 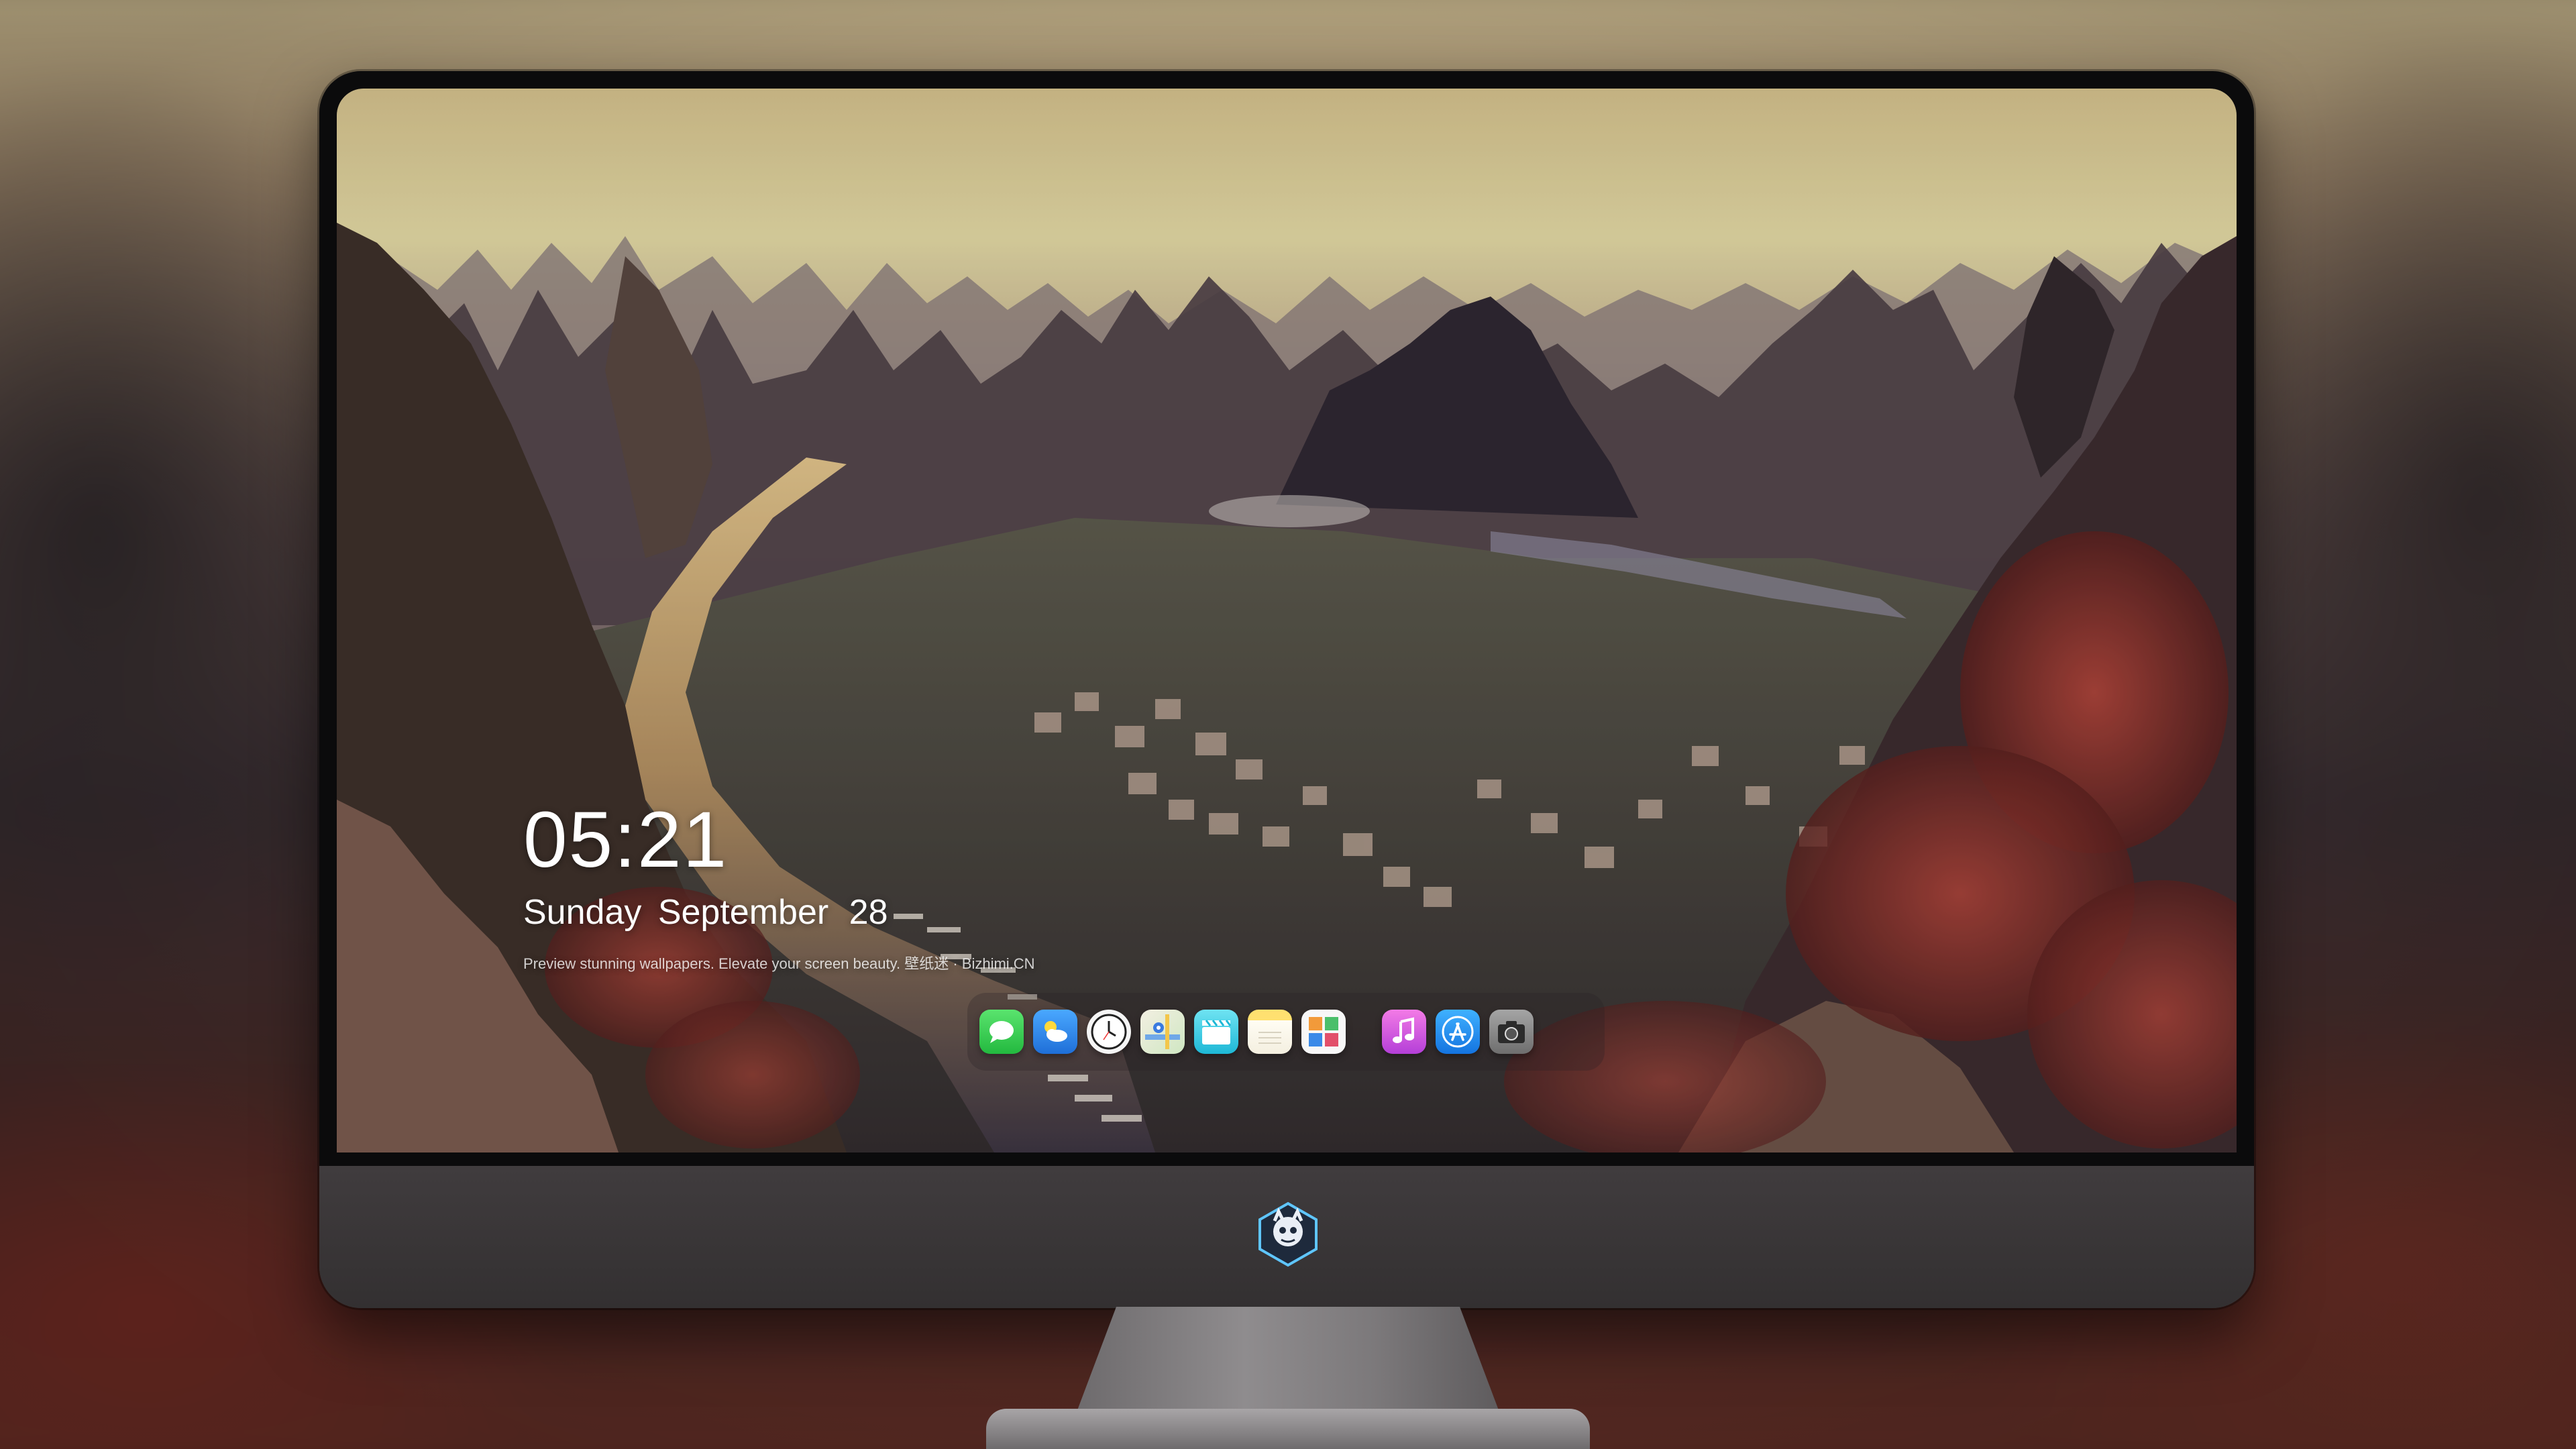 I want to click on dock-separator, so click(x=1368, y=1031).